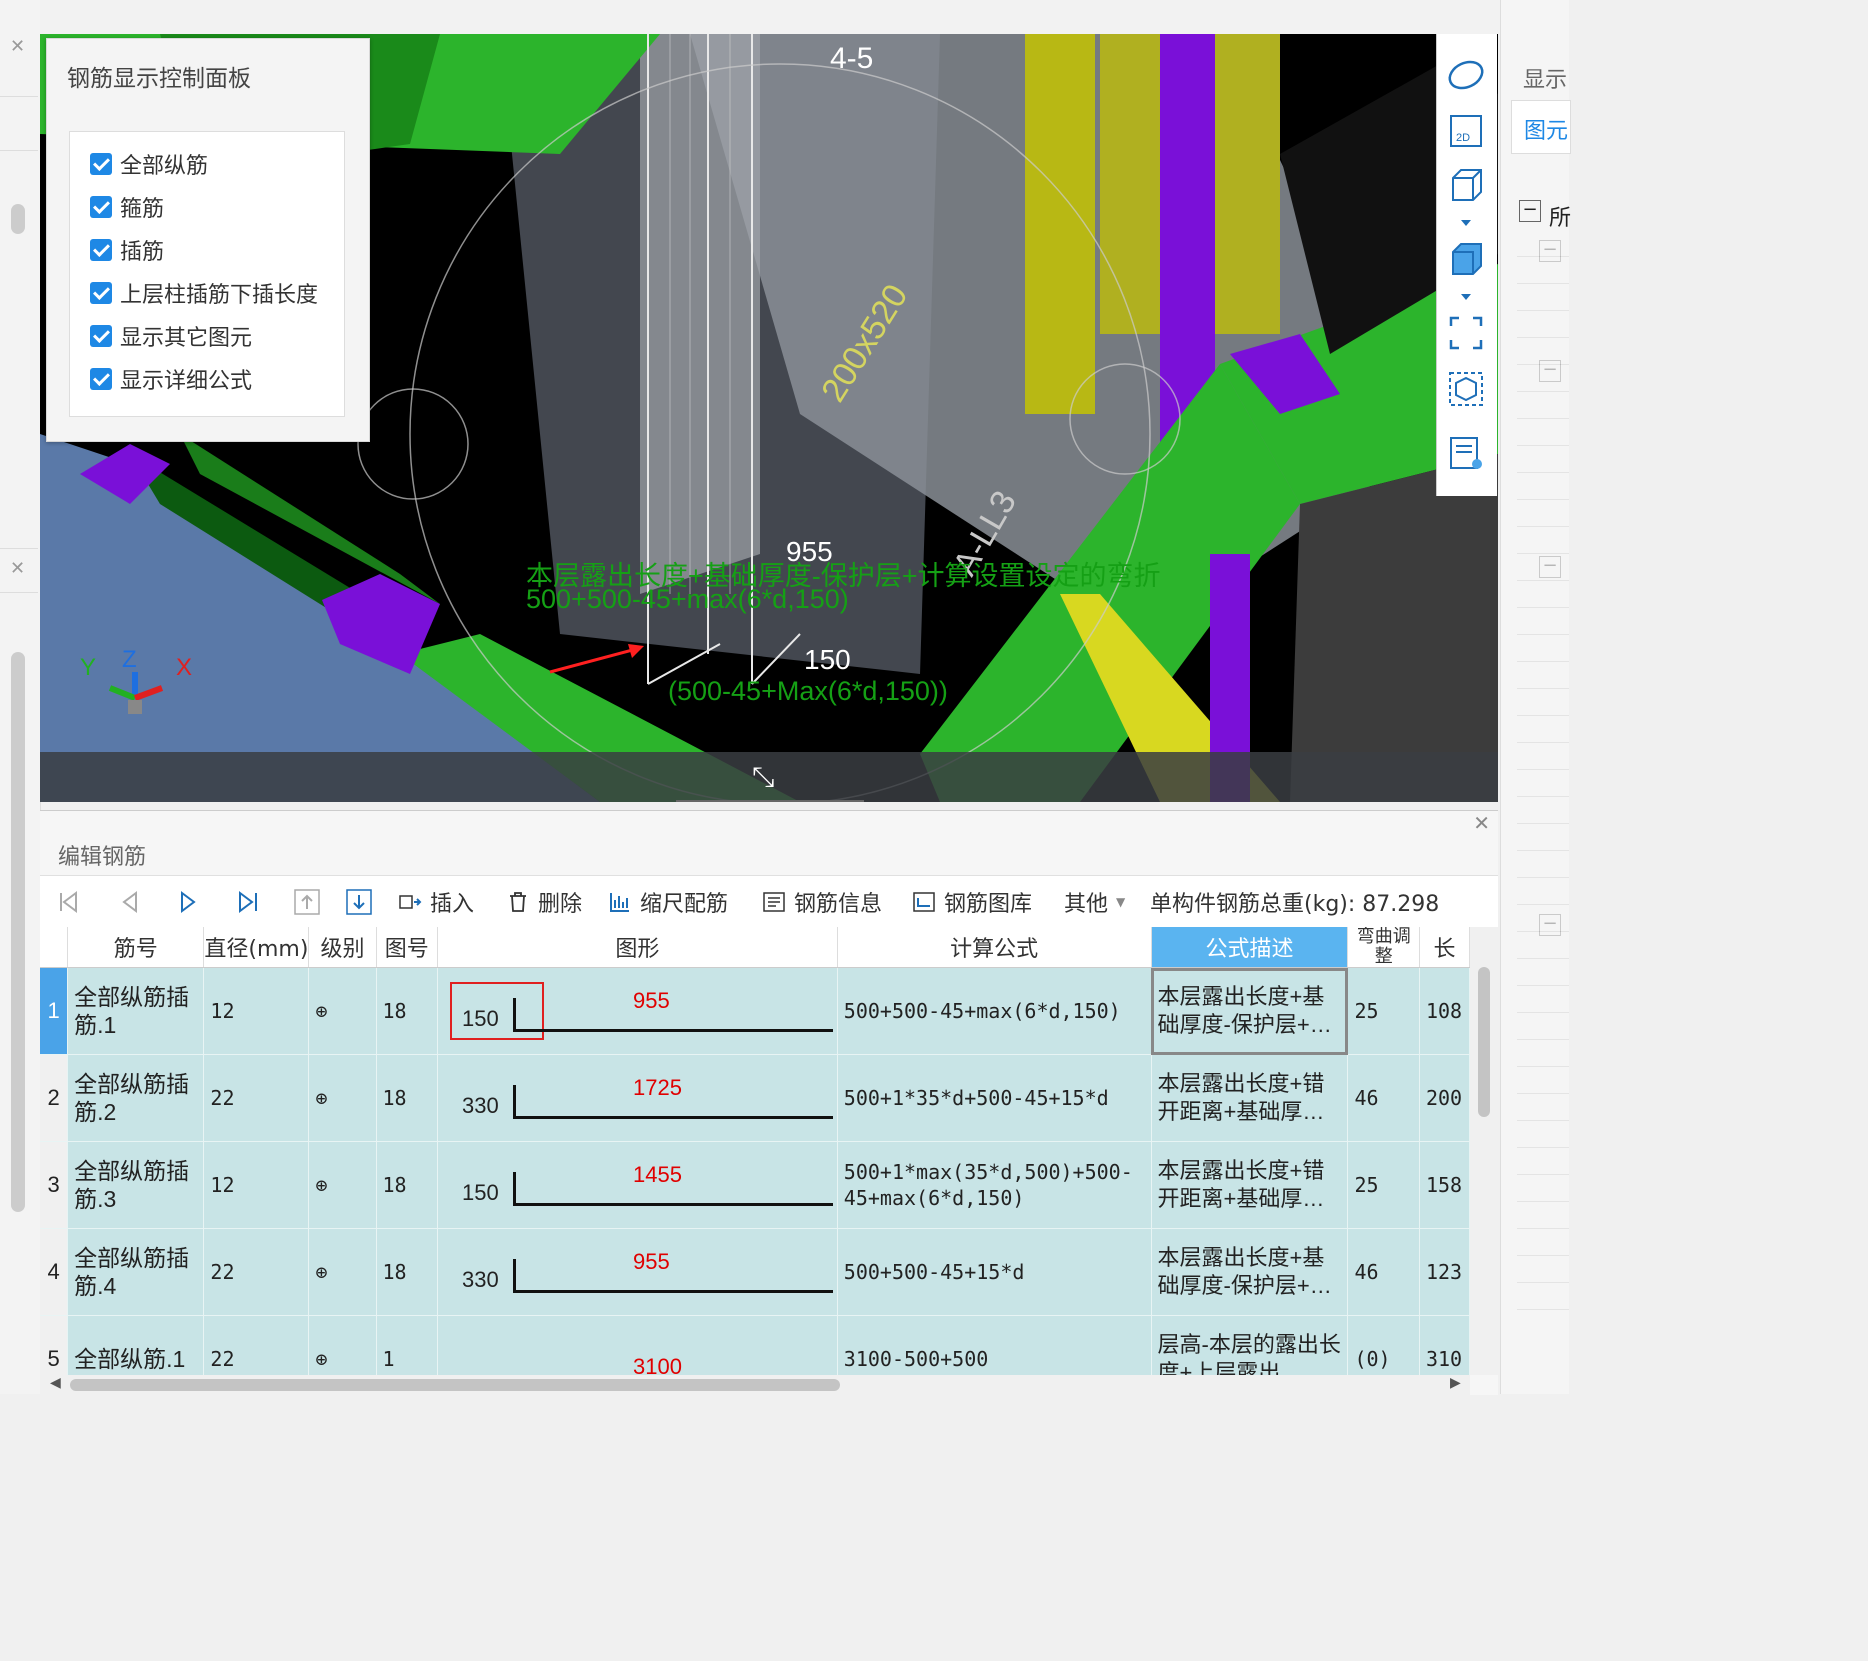 The width and height of the screenshot is (1868, 1661). I want to click on last-record-button, so click(248, 902).